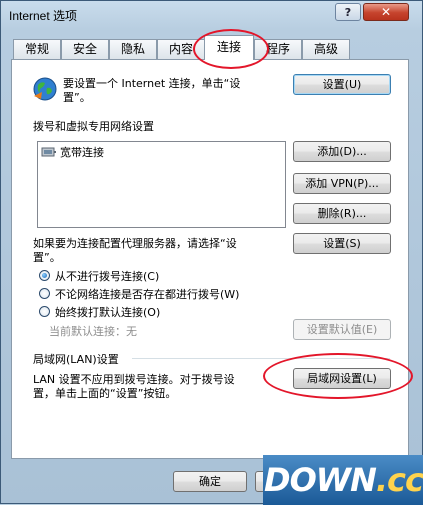 Image resolution: width=423 pixels, height=505 pixels. Describe the element at coordinates (76, 359) in the screenshot. I see `lan-section-header: 局域网(LAN)设置` at that location.